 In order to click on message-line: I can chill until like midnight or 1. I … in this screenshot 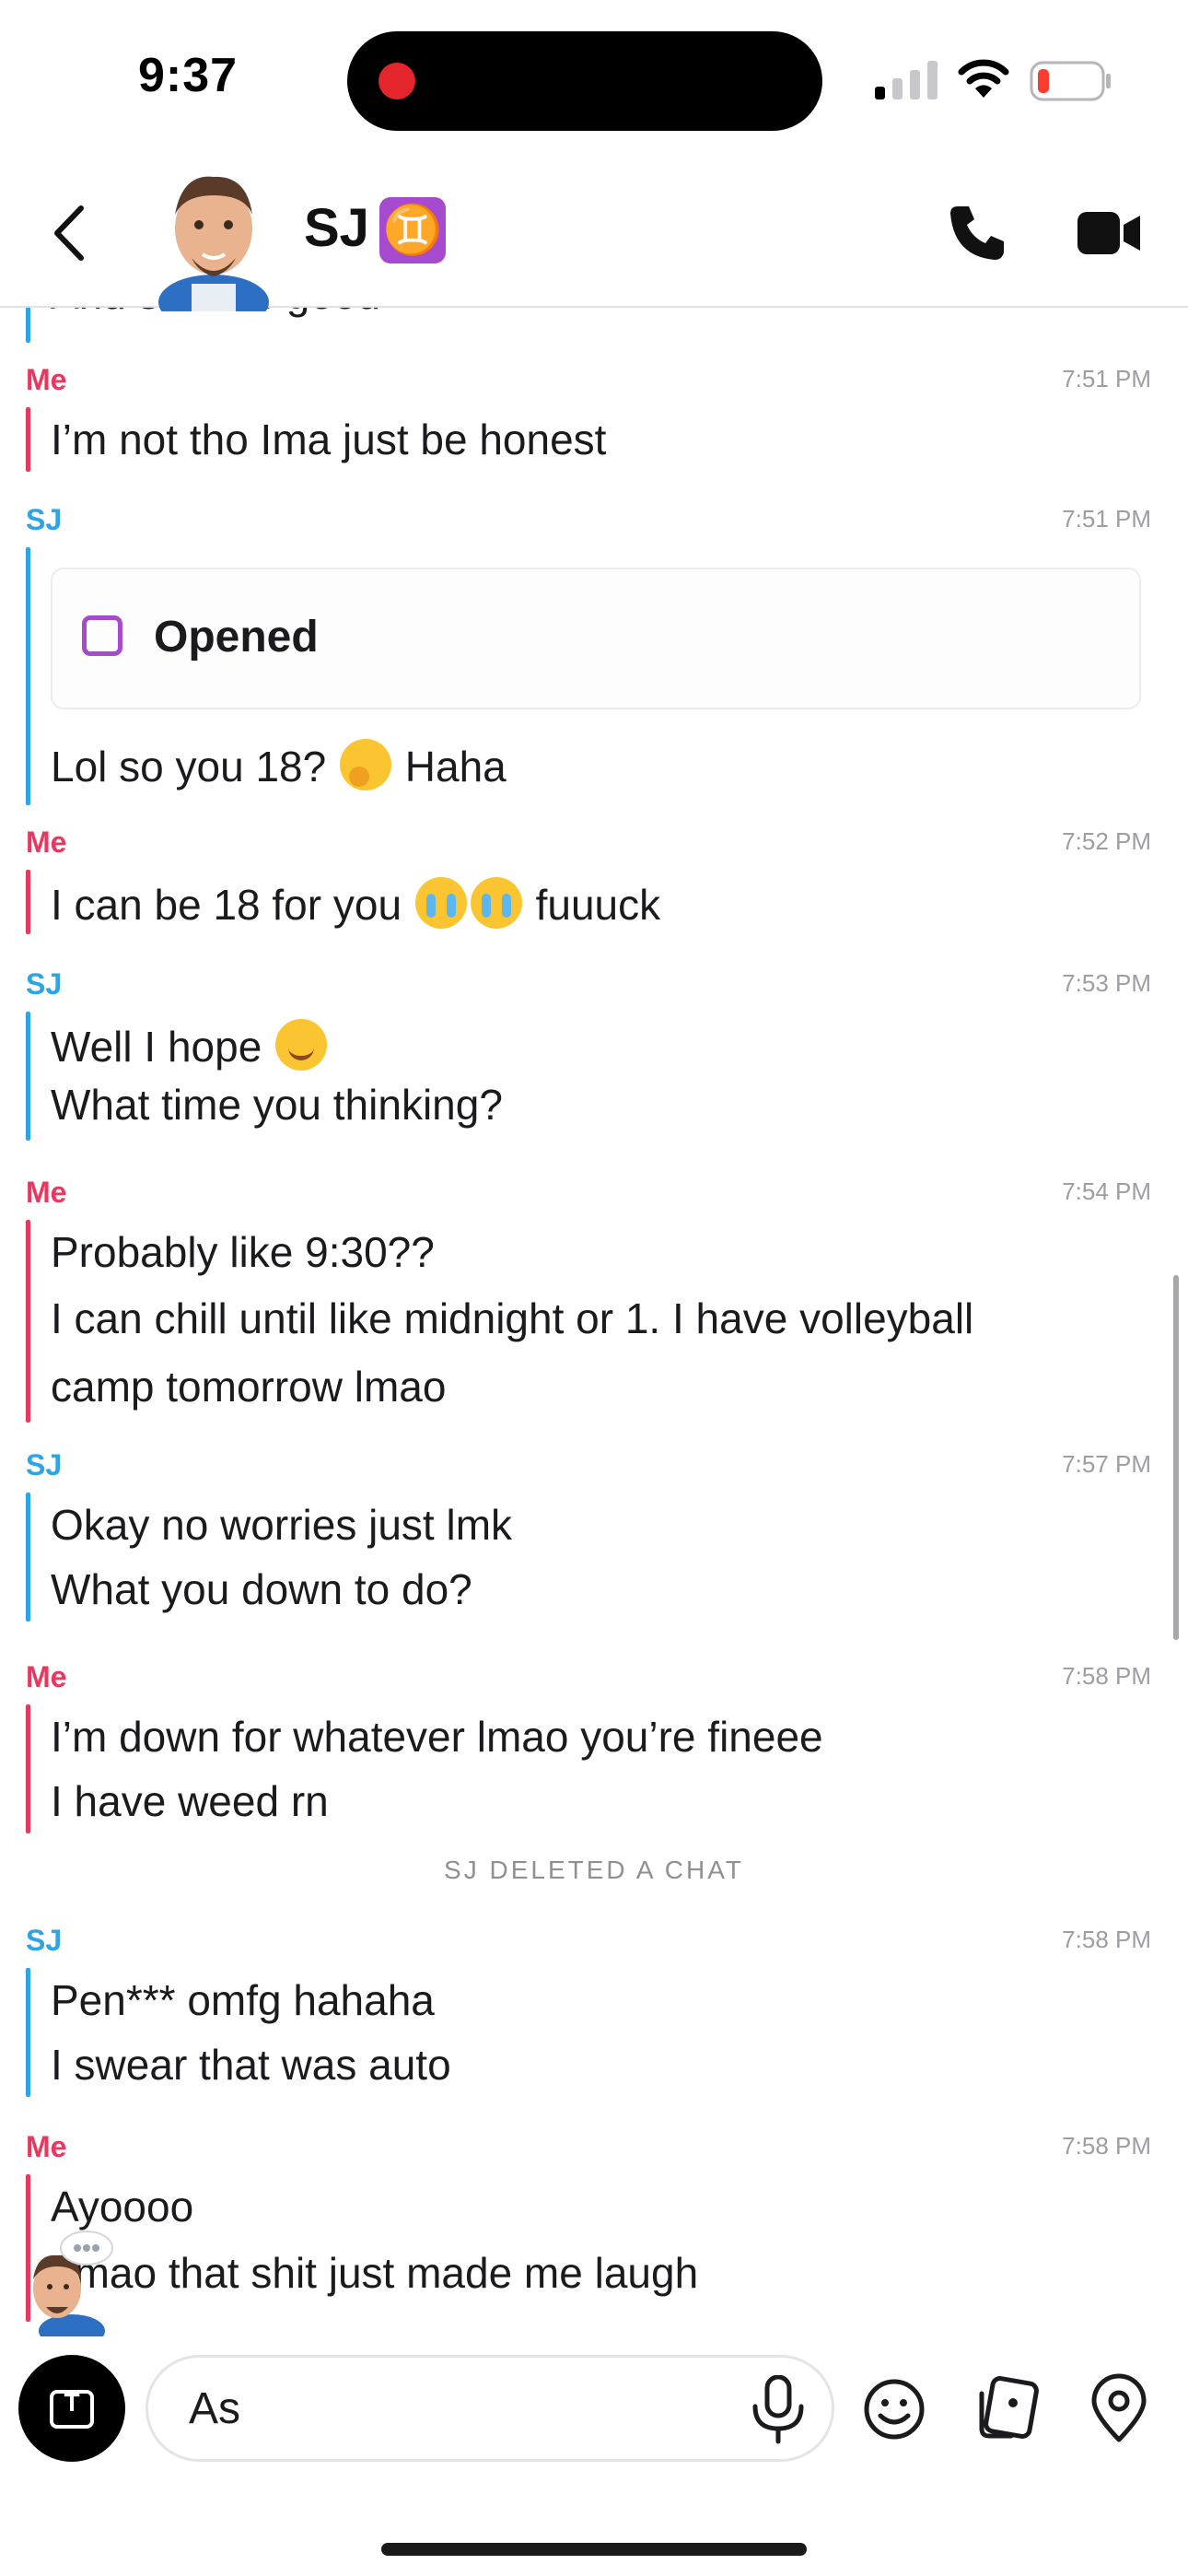, I will do `click(512, 1318)`.